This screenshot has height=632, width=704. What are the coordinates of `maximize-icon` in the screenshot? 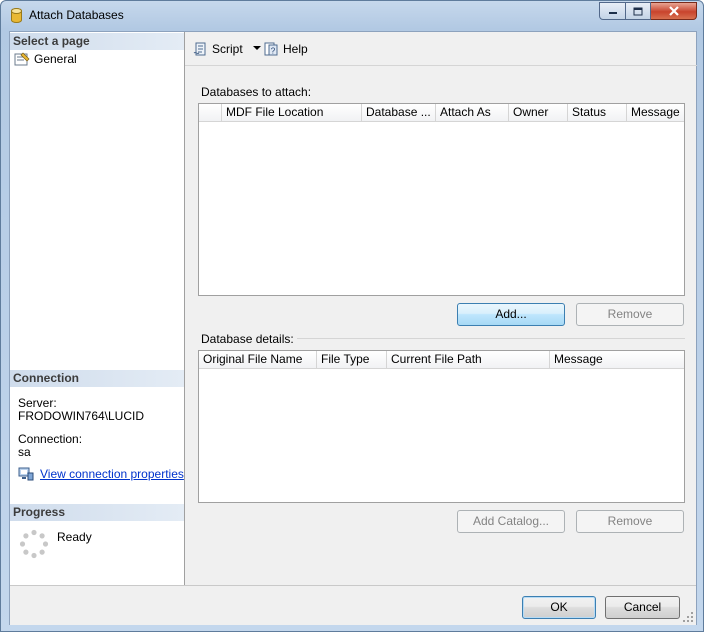 It's located at (638, 11).